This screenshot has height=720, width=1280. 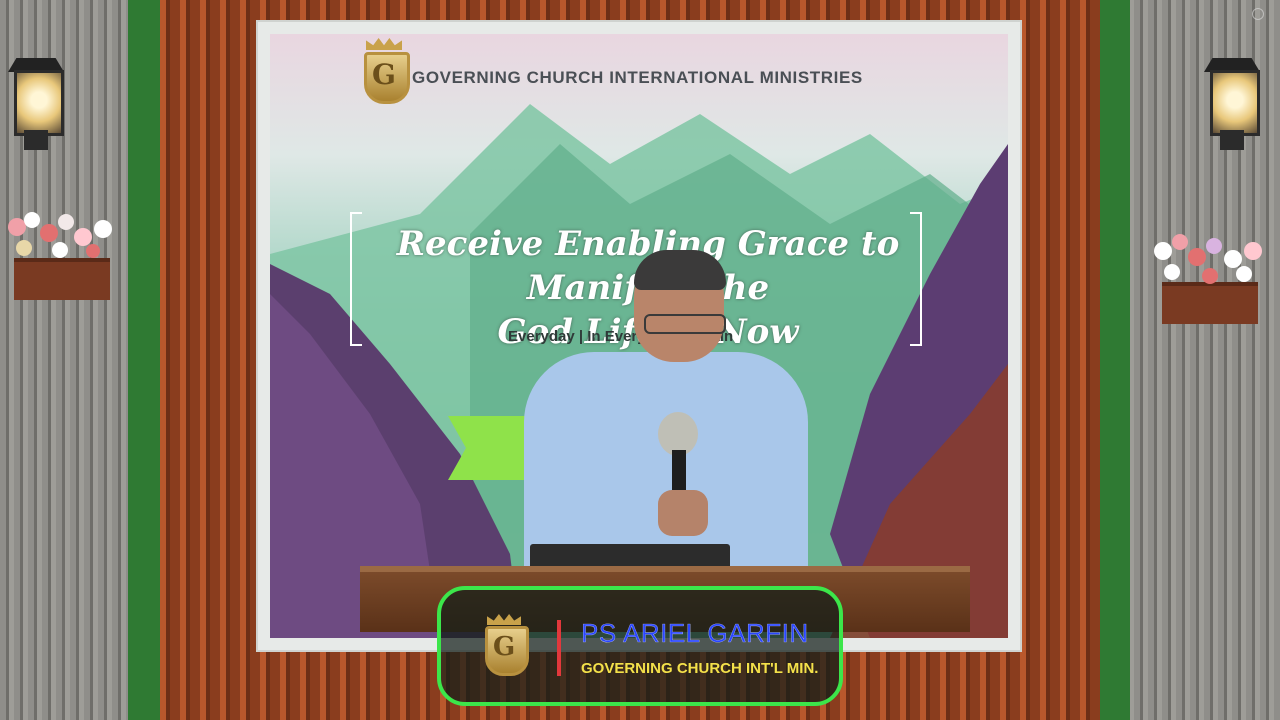 I want to click on right-green-trim, so click(x=1115, y=360).